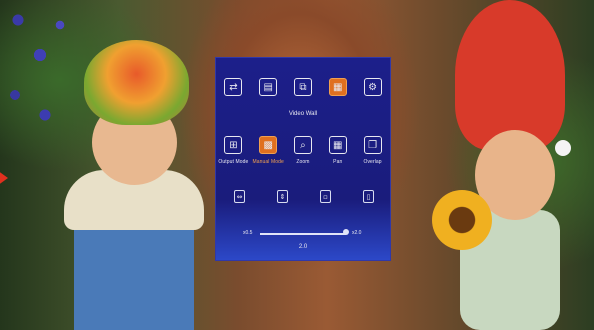 The height and width of the screenshot is (330, 594). I want to click on zoom-label: Zoom, so click(303, 162).